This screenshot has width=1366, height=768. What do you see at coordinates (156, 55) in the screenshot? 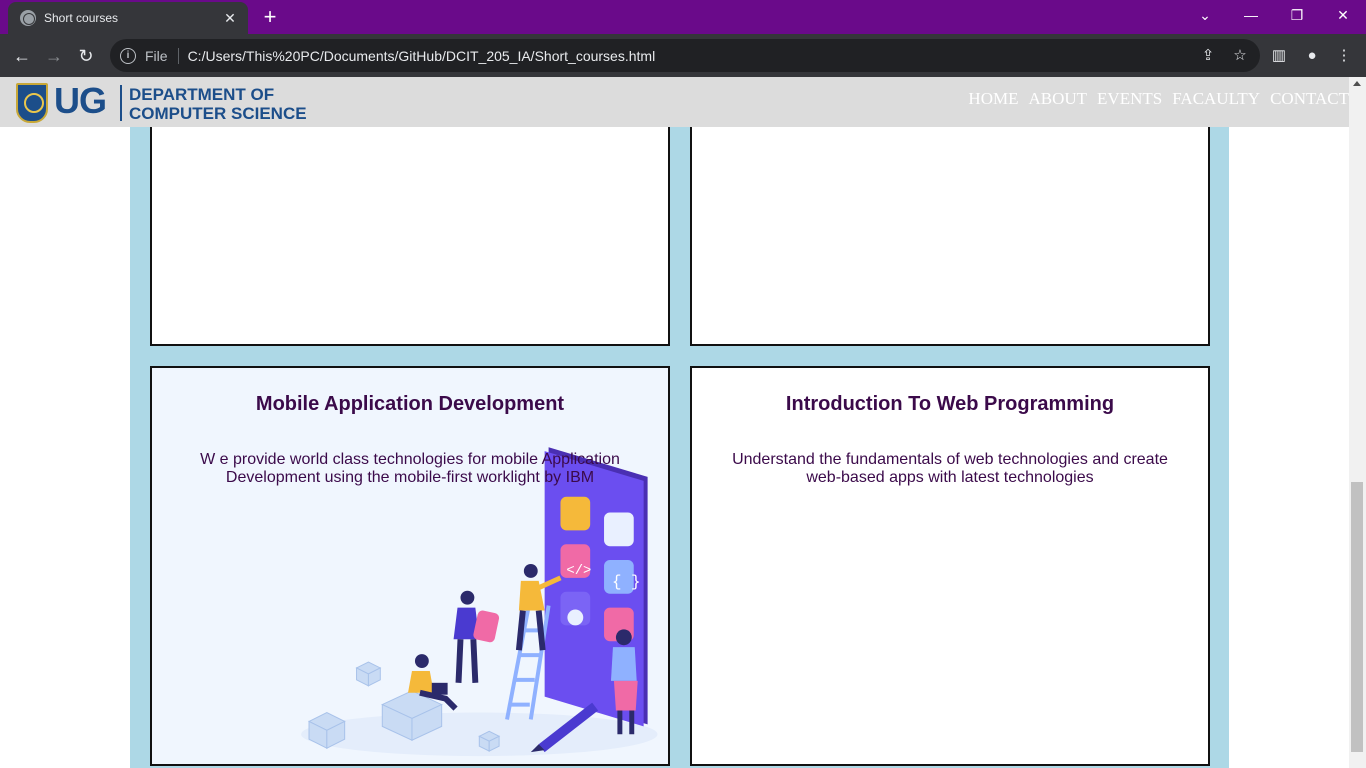
I see `file-label: File` at bounding box center [156, 55].